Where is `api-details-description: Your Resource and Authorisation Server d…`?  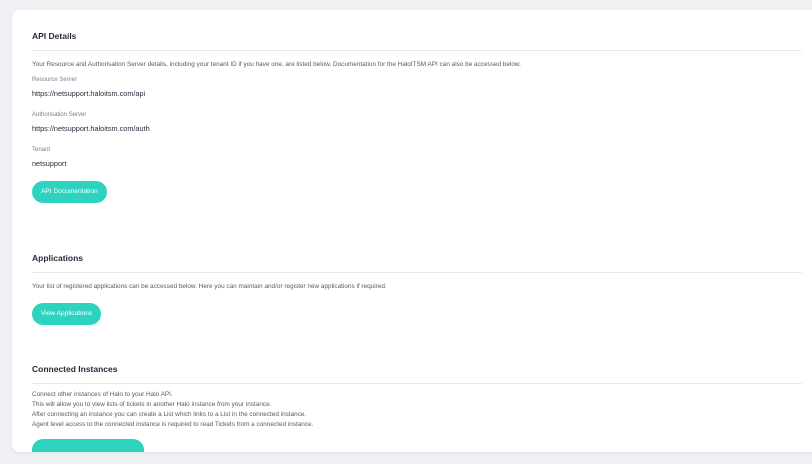 api-details-description: Your Resource and Authorisation Server d… is located at coordinates (276, 64).